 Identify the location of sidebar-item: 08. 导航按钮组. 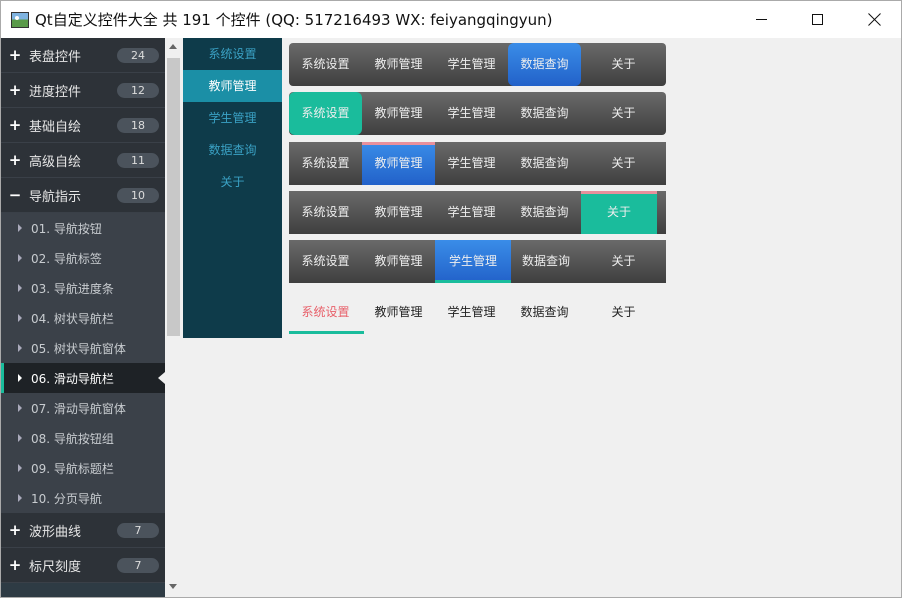
(83, 438).